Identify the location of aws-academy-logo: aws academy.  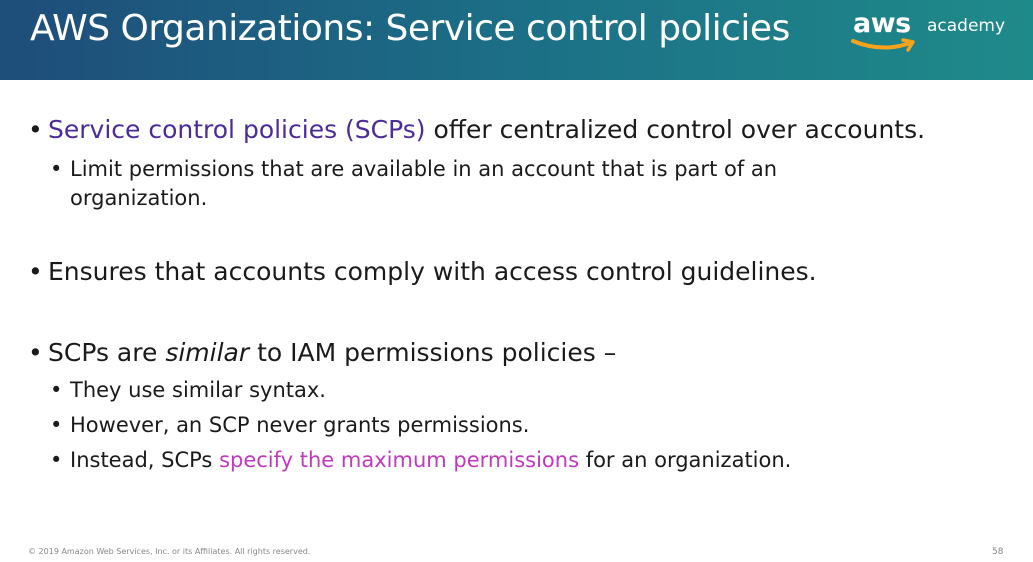
(935, 34).